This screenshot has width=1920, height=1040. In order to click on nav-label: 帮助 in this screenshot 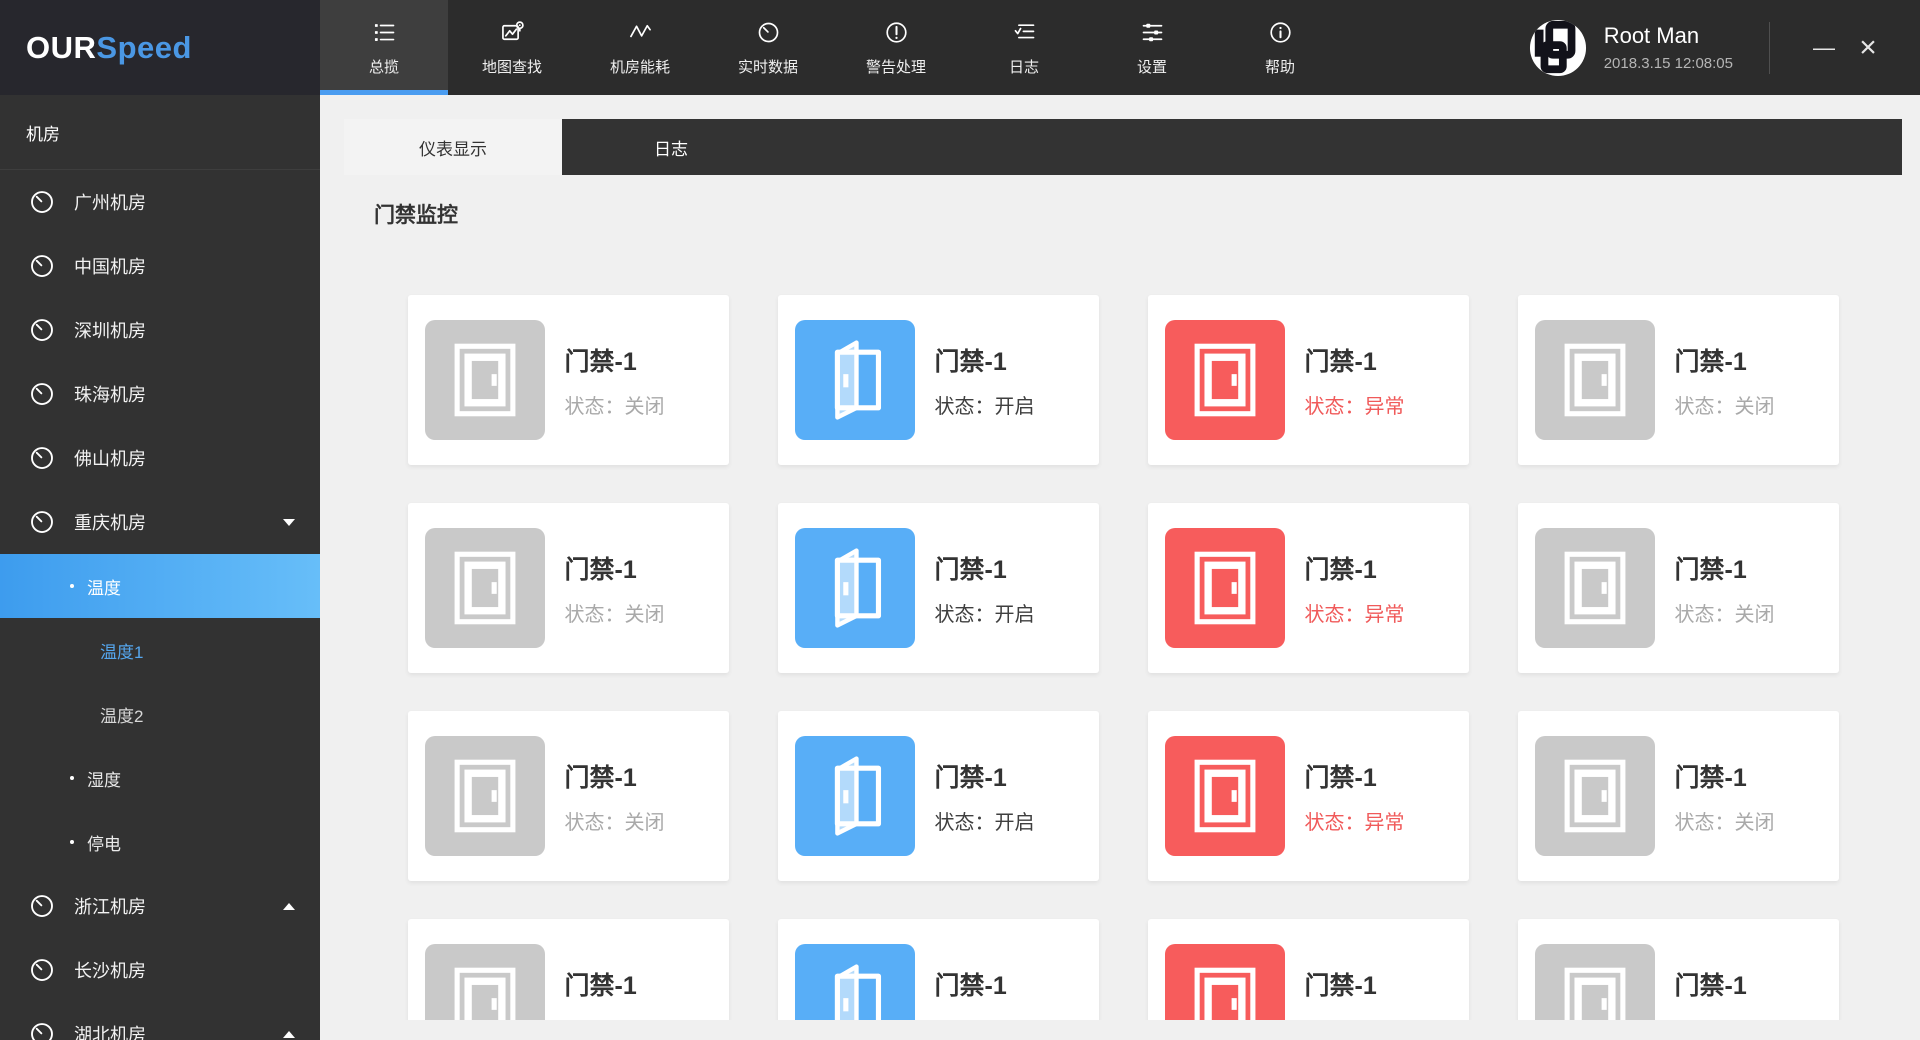, I will do `click(1279, 67)`.